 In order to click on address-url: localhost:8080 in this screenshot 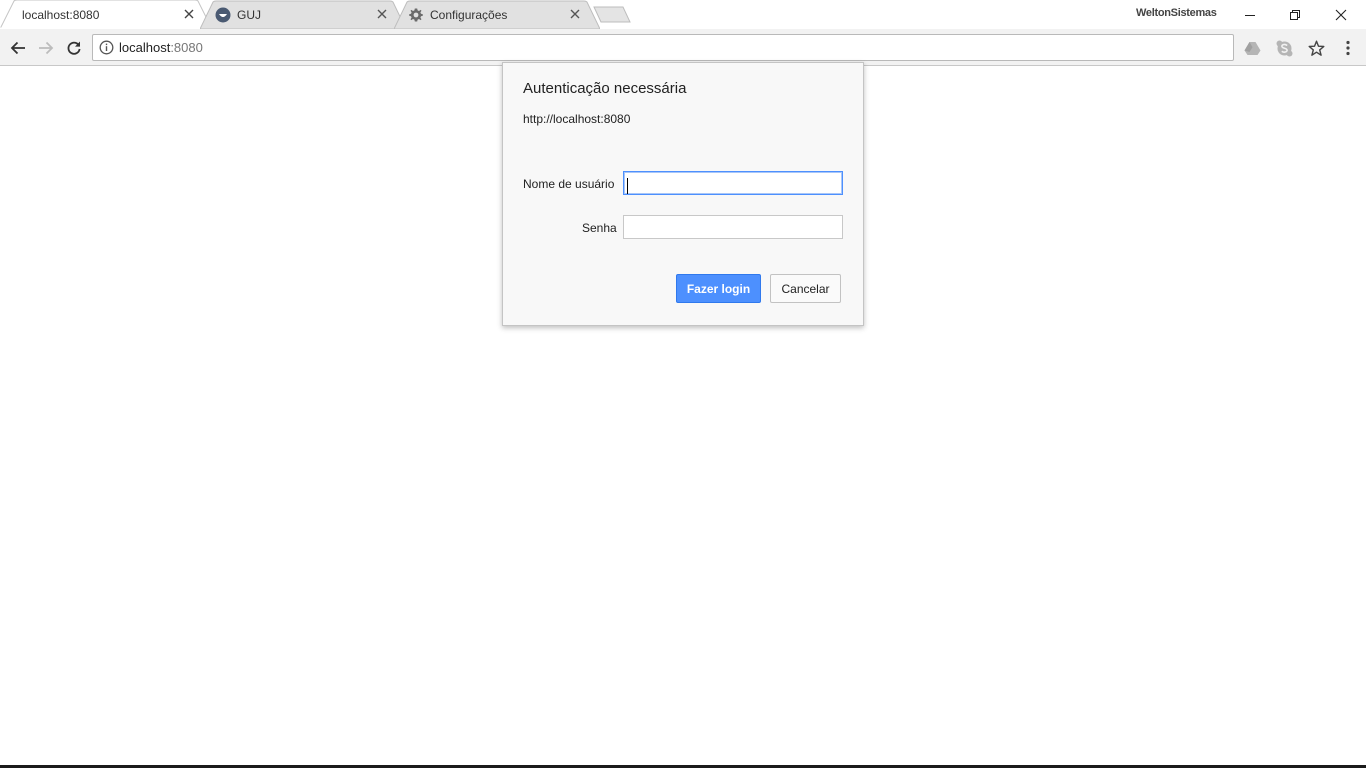, I will do `click(161, 47)`.